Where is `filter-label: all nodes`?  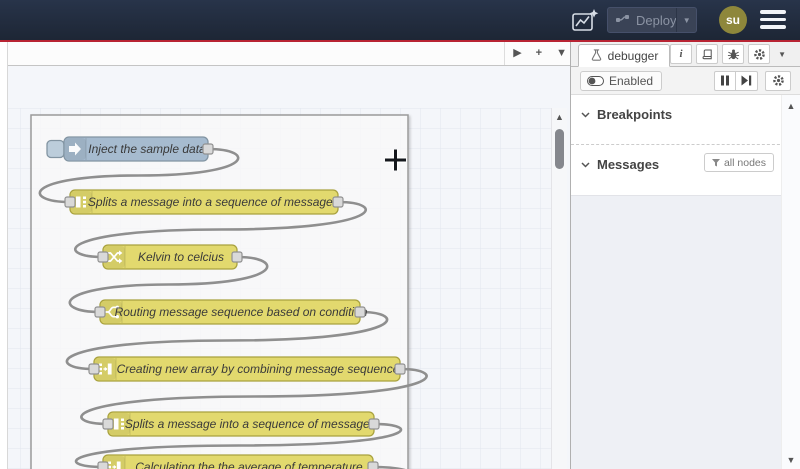
filter-label: all nodes is located at coordinates (744, 162).